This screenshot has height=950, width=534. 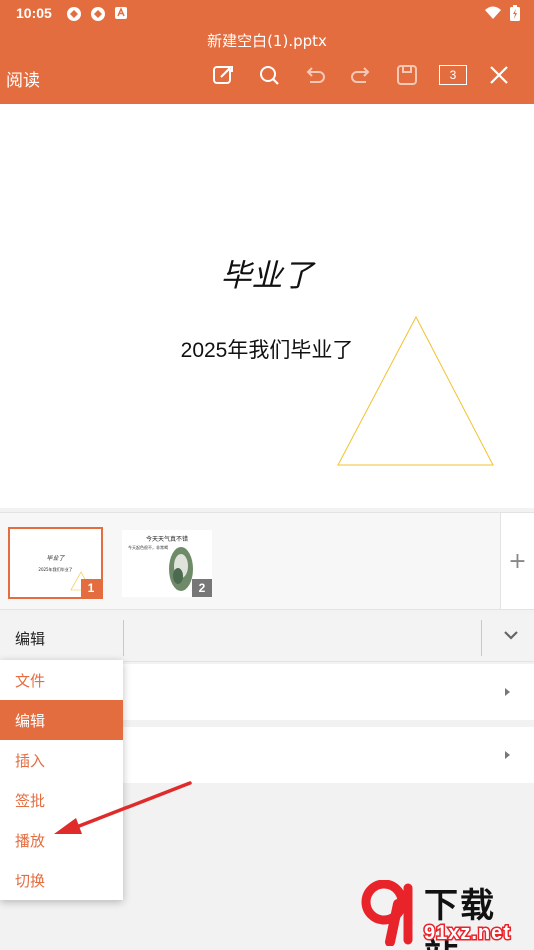 What do you see at coordinates (123, 638) in the screenshot?
I see `tab-separator` at bounding box center [123, 638].